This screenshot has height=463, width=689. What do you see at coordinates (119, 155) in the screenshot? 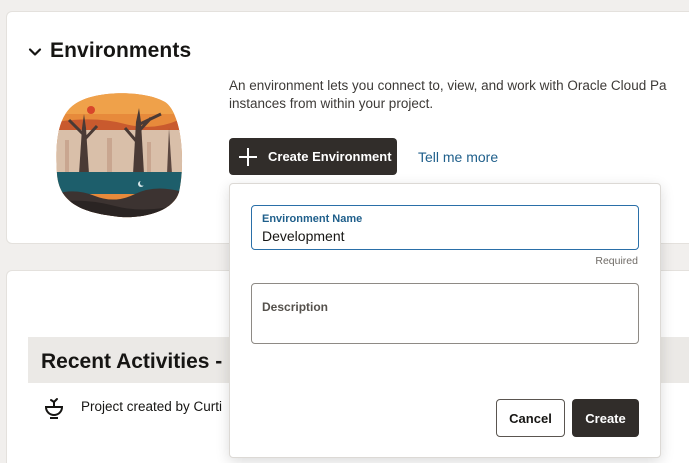
I see `environment-illustration` at bounding box center [119, 155].